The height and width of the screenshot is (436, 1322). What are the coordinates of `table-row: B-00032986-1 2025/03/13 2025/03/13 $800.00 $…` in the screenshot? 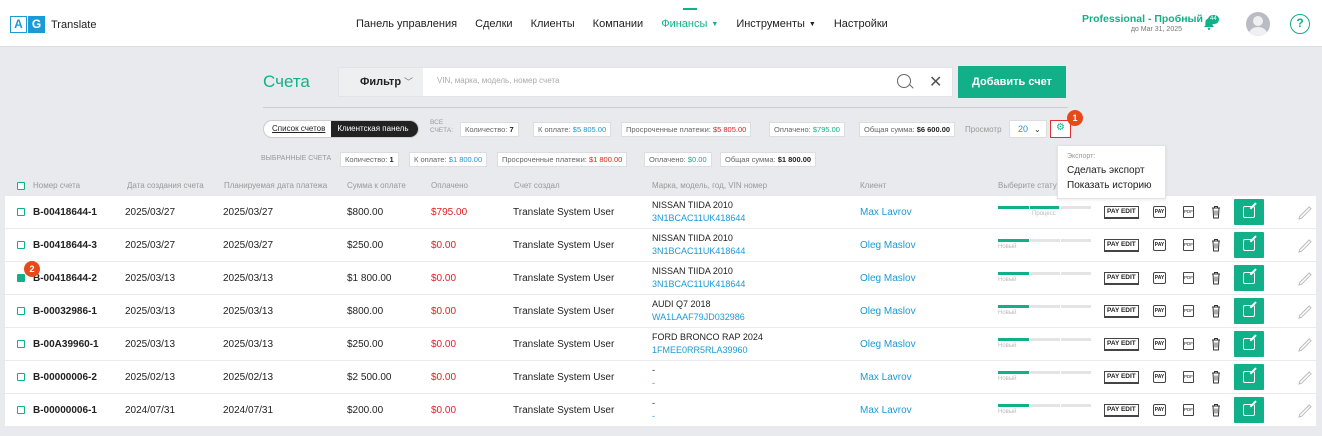 It's located at (660, 311).